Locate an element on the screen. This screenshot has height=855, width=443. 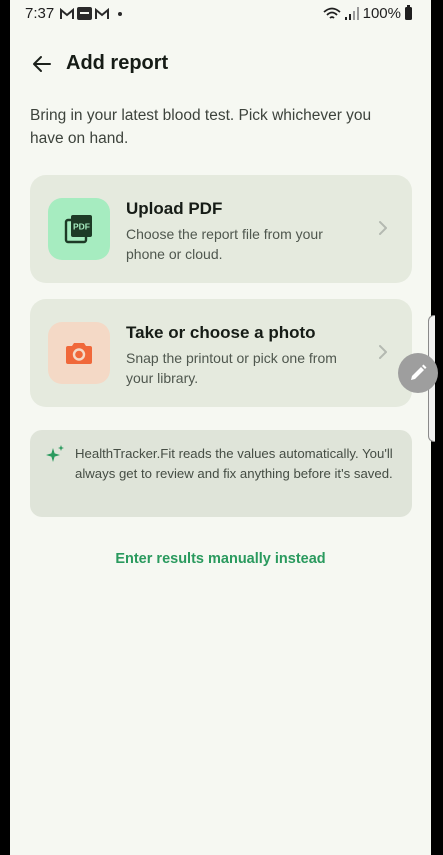
option-title: Upload PDF is located at coordinates (174, 208).